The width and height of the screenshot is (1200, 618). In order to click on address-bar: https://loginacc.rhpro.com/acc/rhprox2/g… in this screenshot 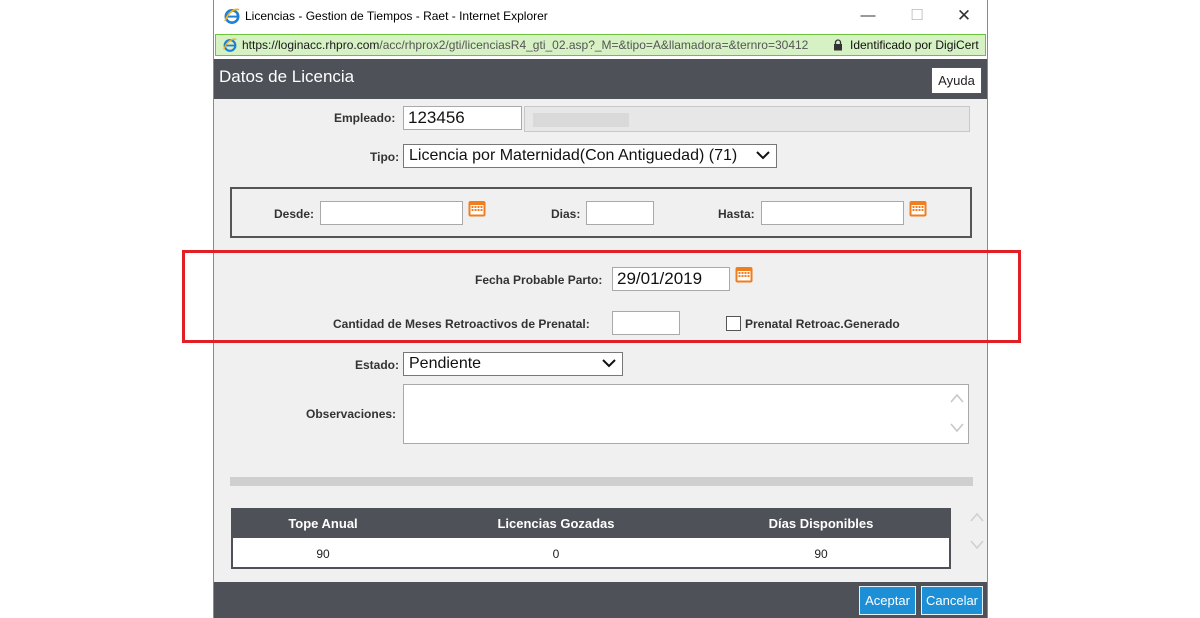, I will do `click(600, 45)`.